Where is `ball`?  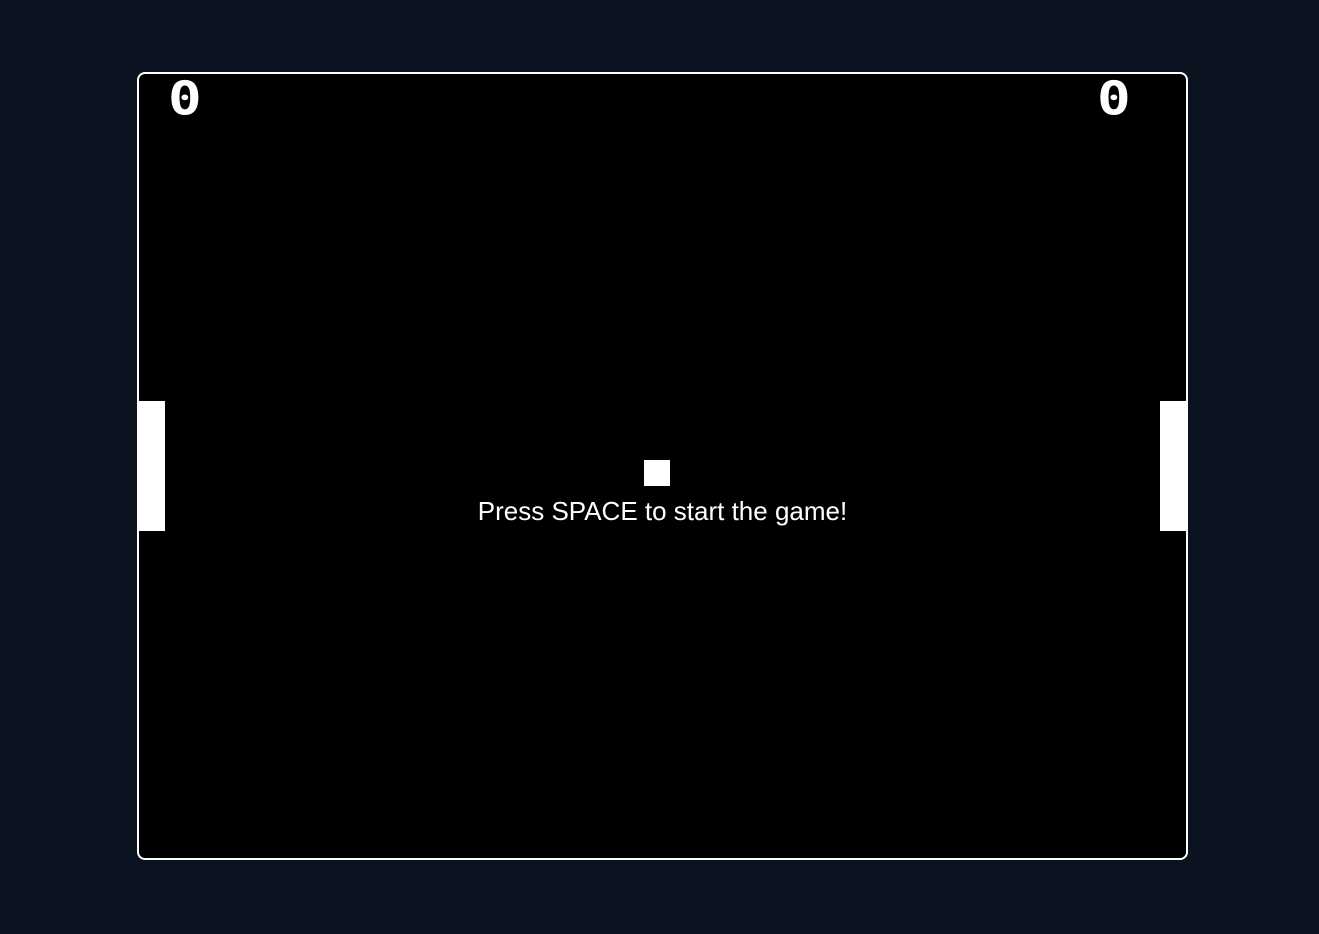
ball is located at coordinates (657, 473).